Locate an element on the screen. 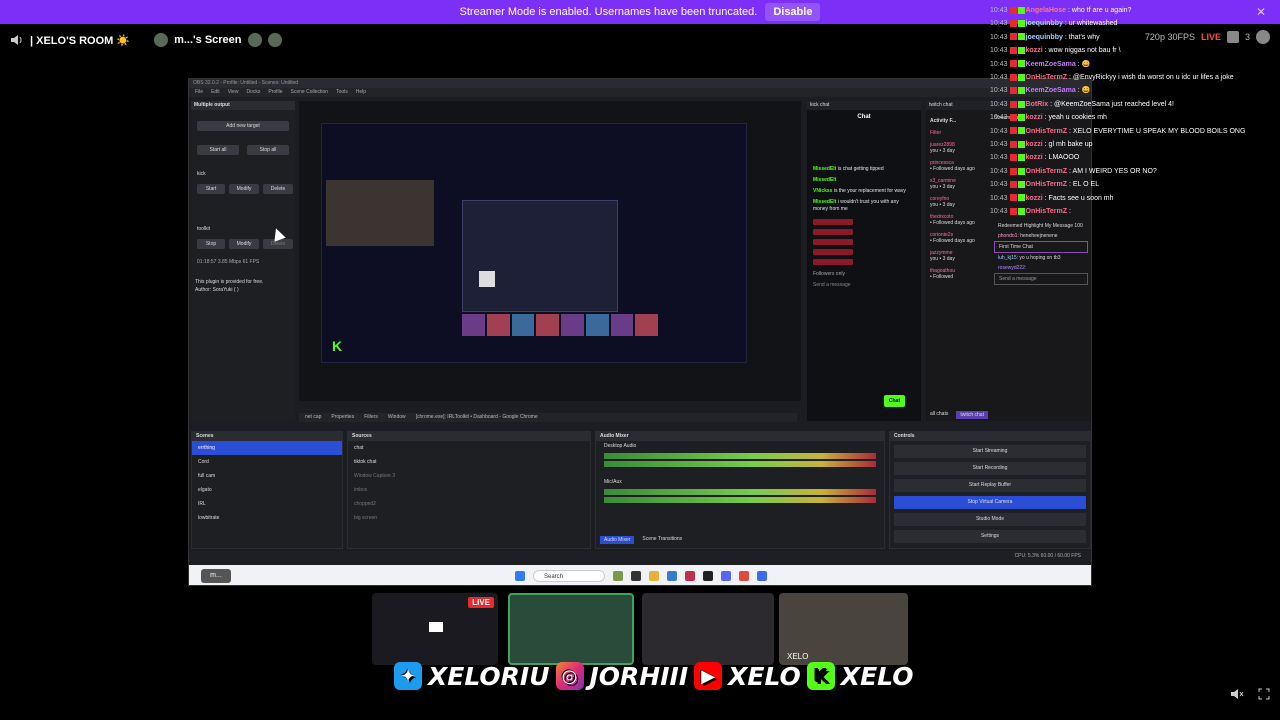 The width and height of the screenshot is (1280, 720). scene-item: lowbitrate is located at coordinates (267, 518).